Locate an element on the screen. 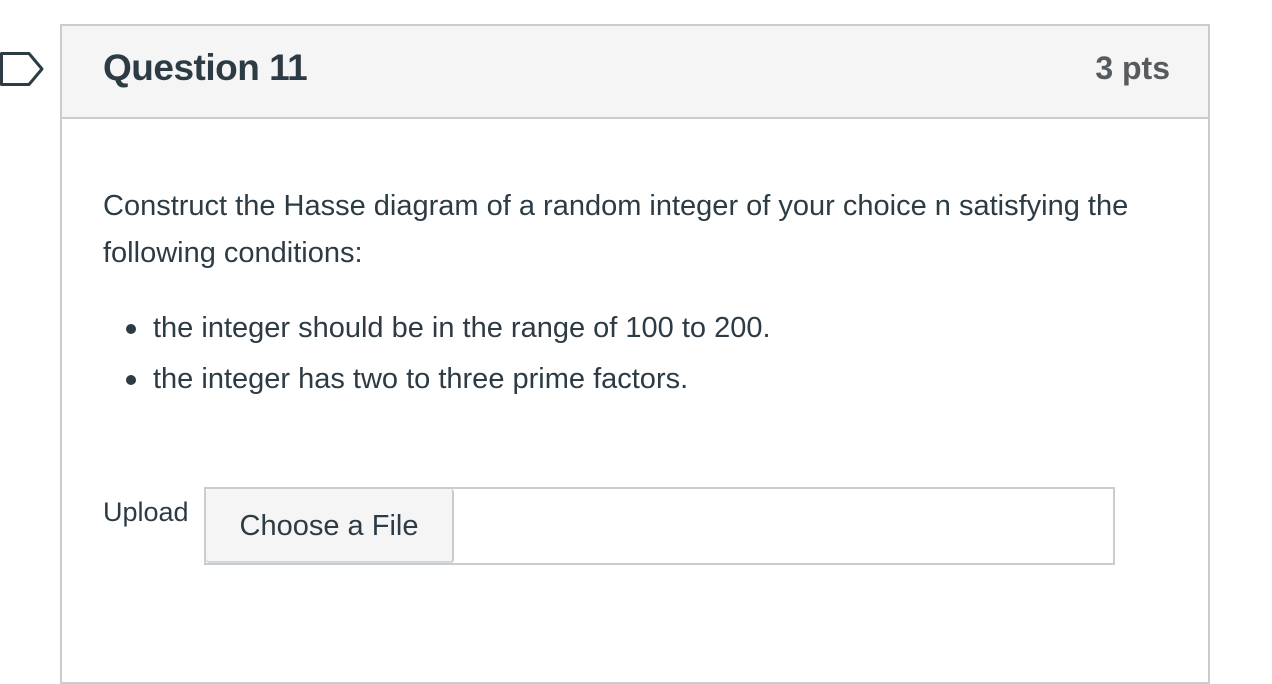  flag-question-icon is located at coordinates (22, 69).